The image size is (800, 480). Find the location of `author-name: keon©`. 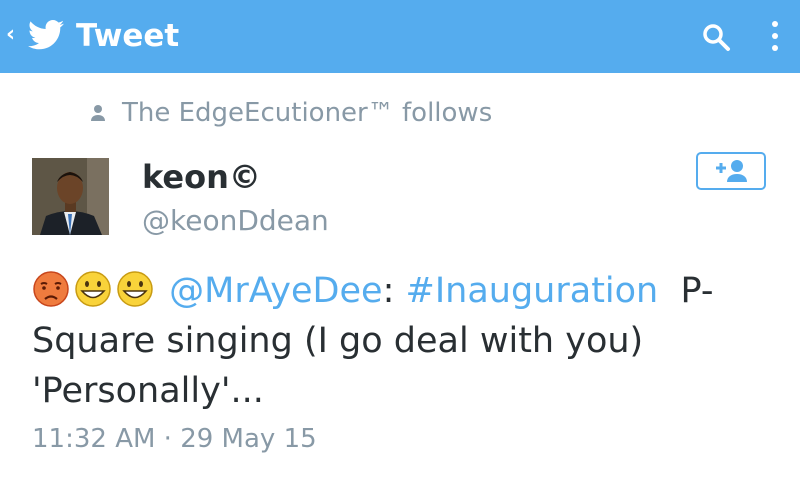

author-name: keon© is located at coordinates (201, 177).